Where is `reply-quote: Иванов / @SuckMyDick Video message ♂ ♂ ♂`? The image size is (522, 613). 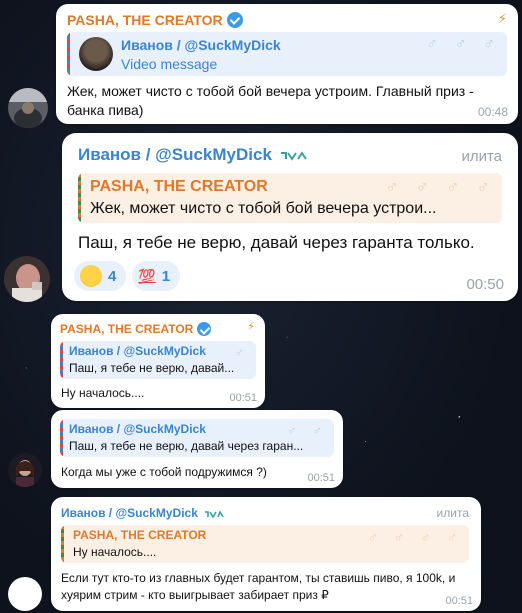 reply-quote: Иванов / @SuckMyDick Video message ♂ ♂ ♂ is located at coordinates (287, 54).